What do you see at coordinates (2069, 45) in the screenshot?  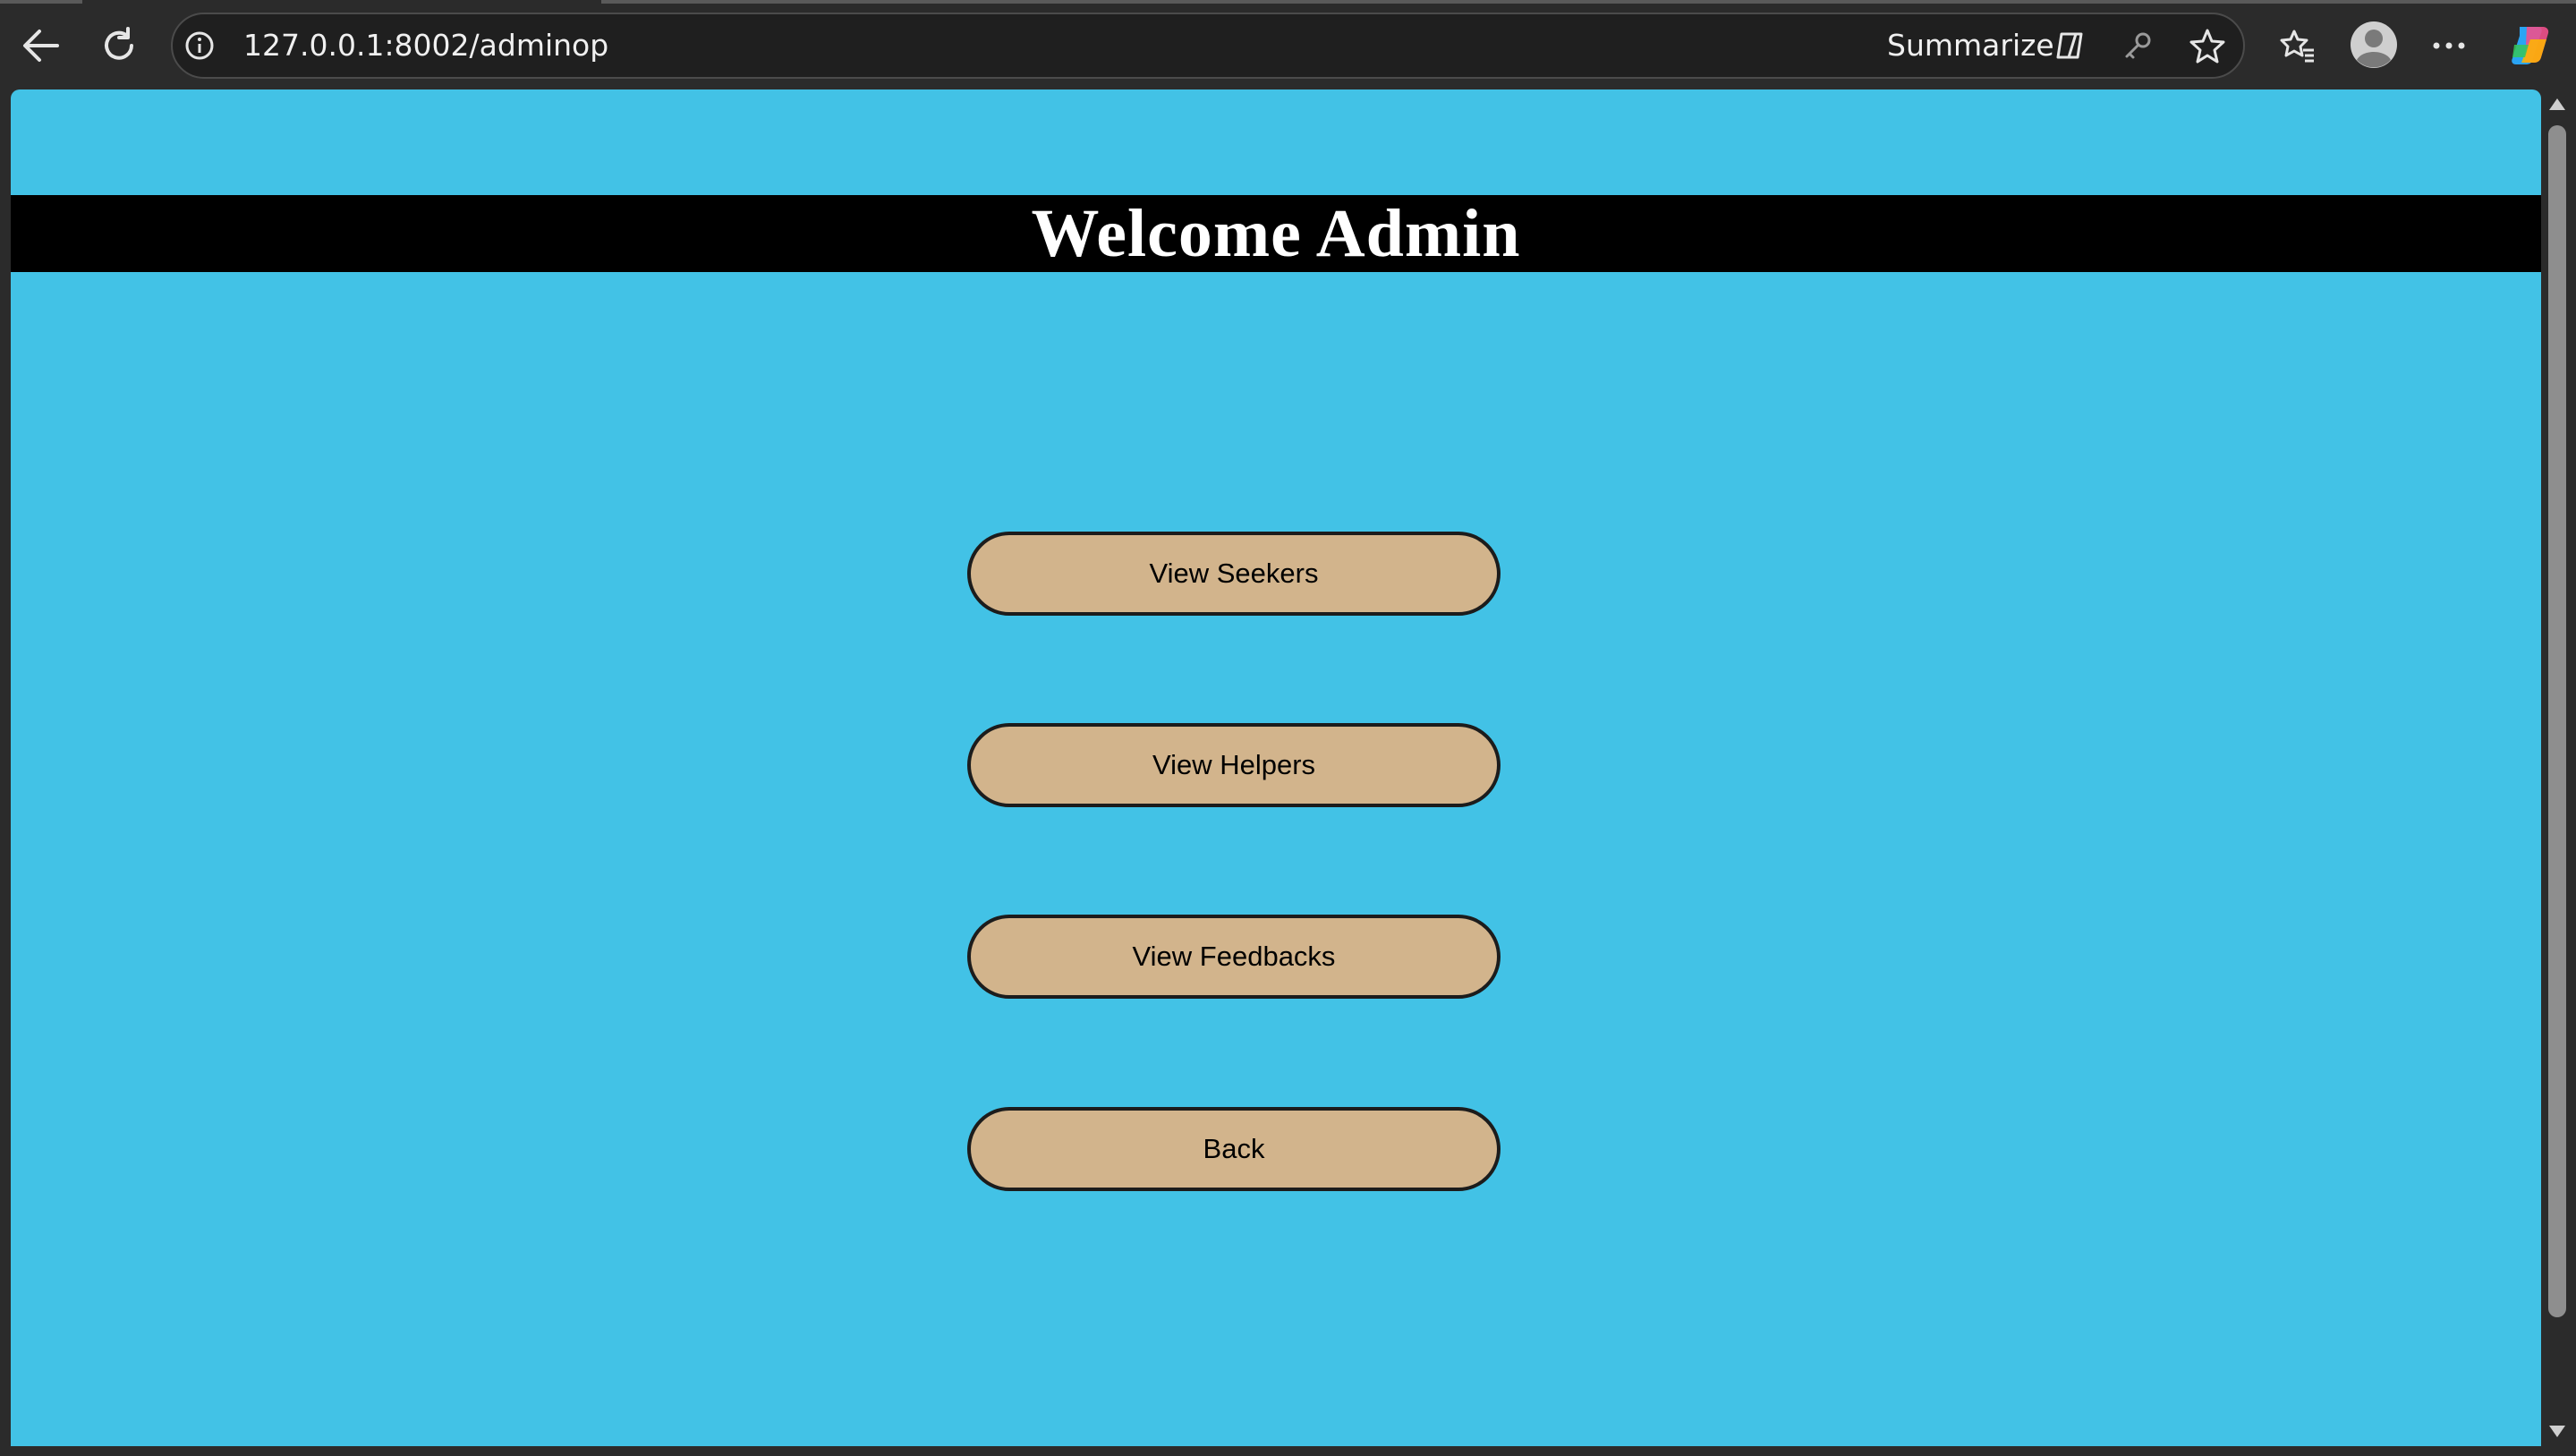 I see `copilot-summarize-icon` at bounding box center [2069, 45].